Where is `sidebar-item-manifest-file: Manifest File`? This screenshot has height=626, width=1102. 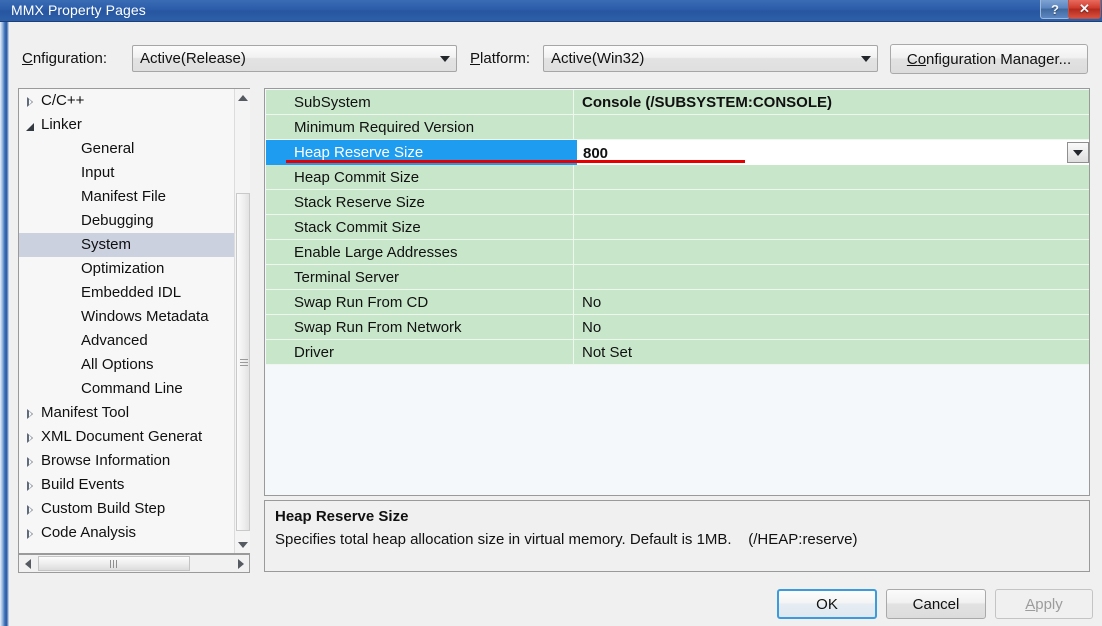 sidebar-item-manifest-file: Manifest File is located at coordinates (127, 197).